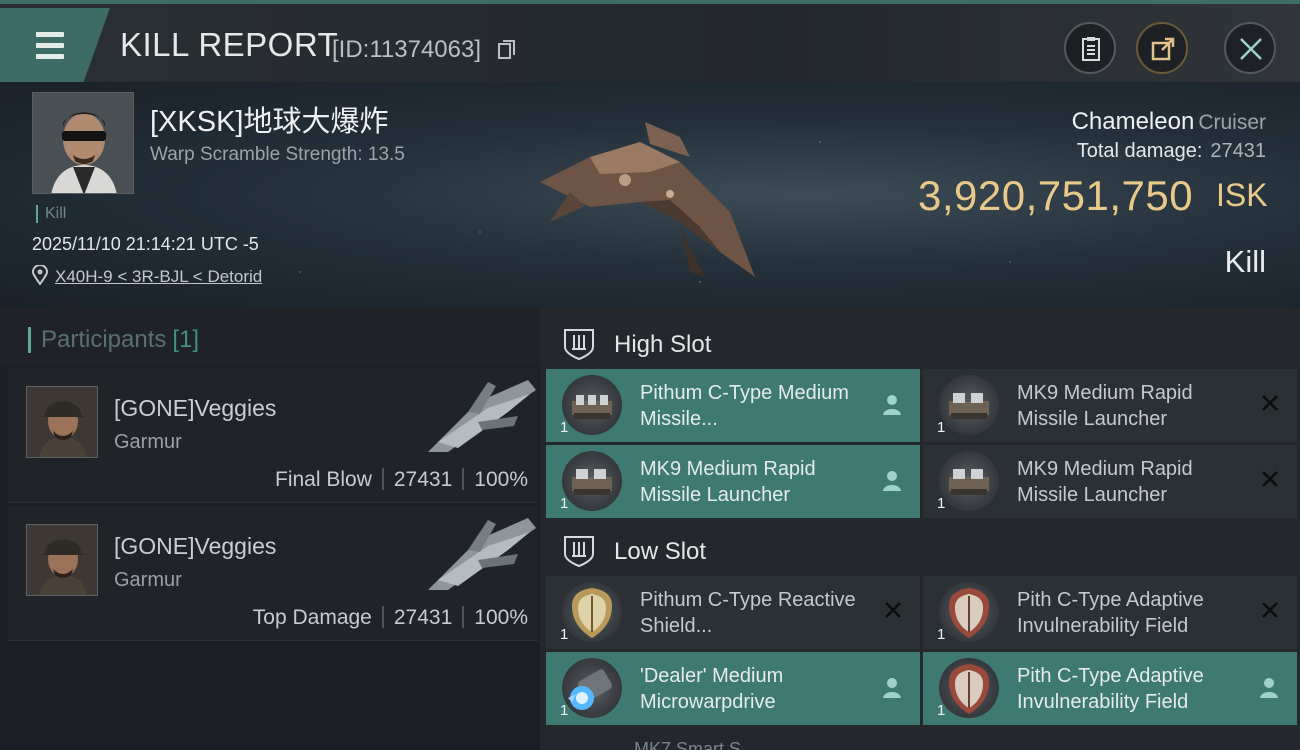  What do you see at coordinates (1056, 195) in the screenshot?
I see `isk-value: 3,920,751,750` at bounding box center [1056, 195].